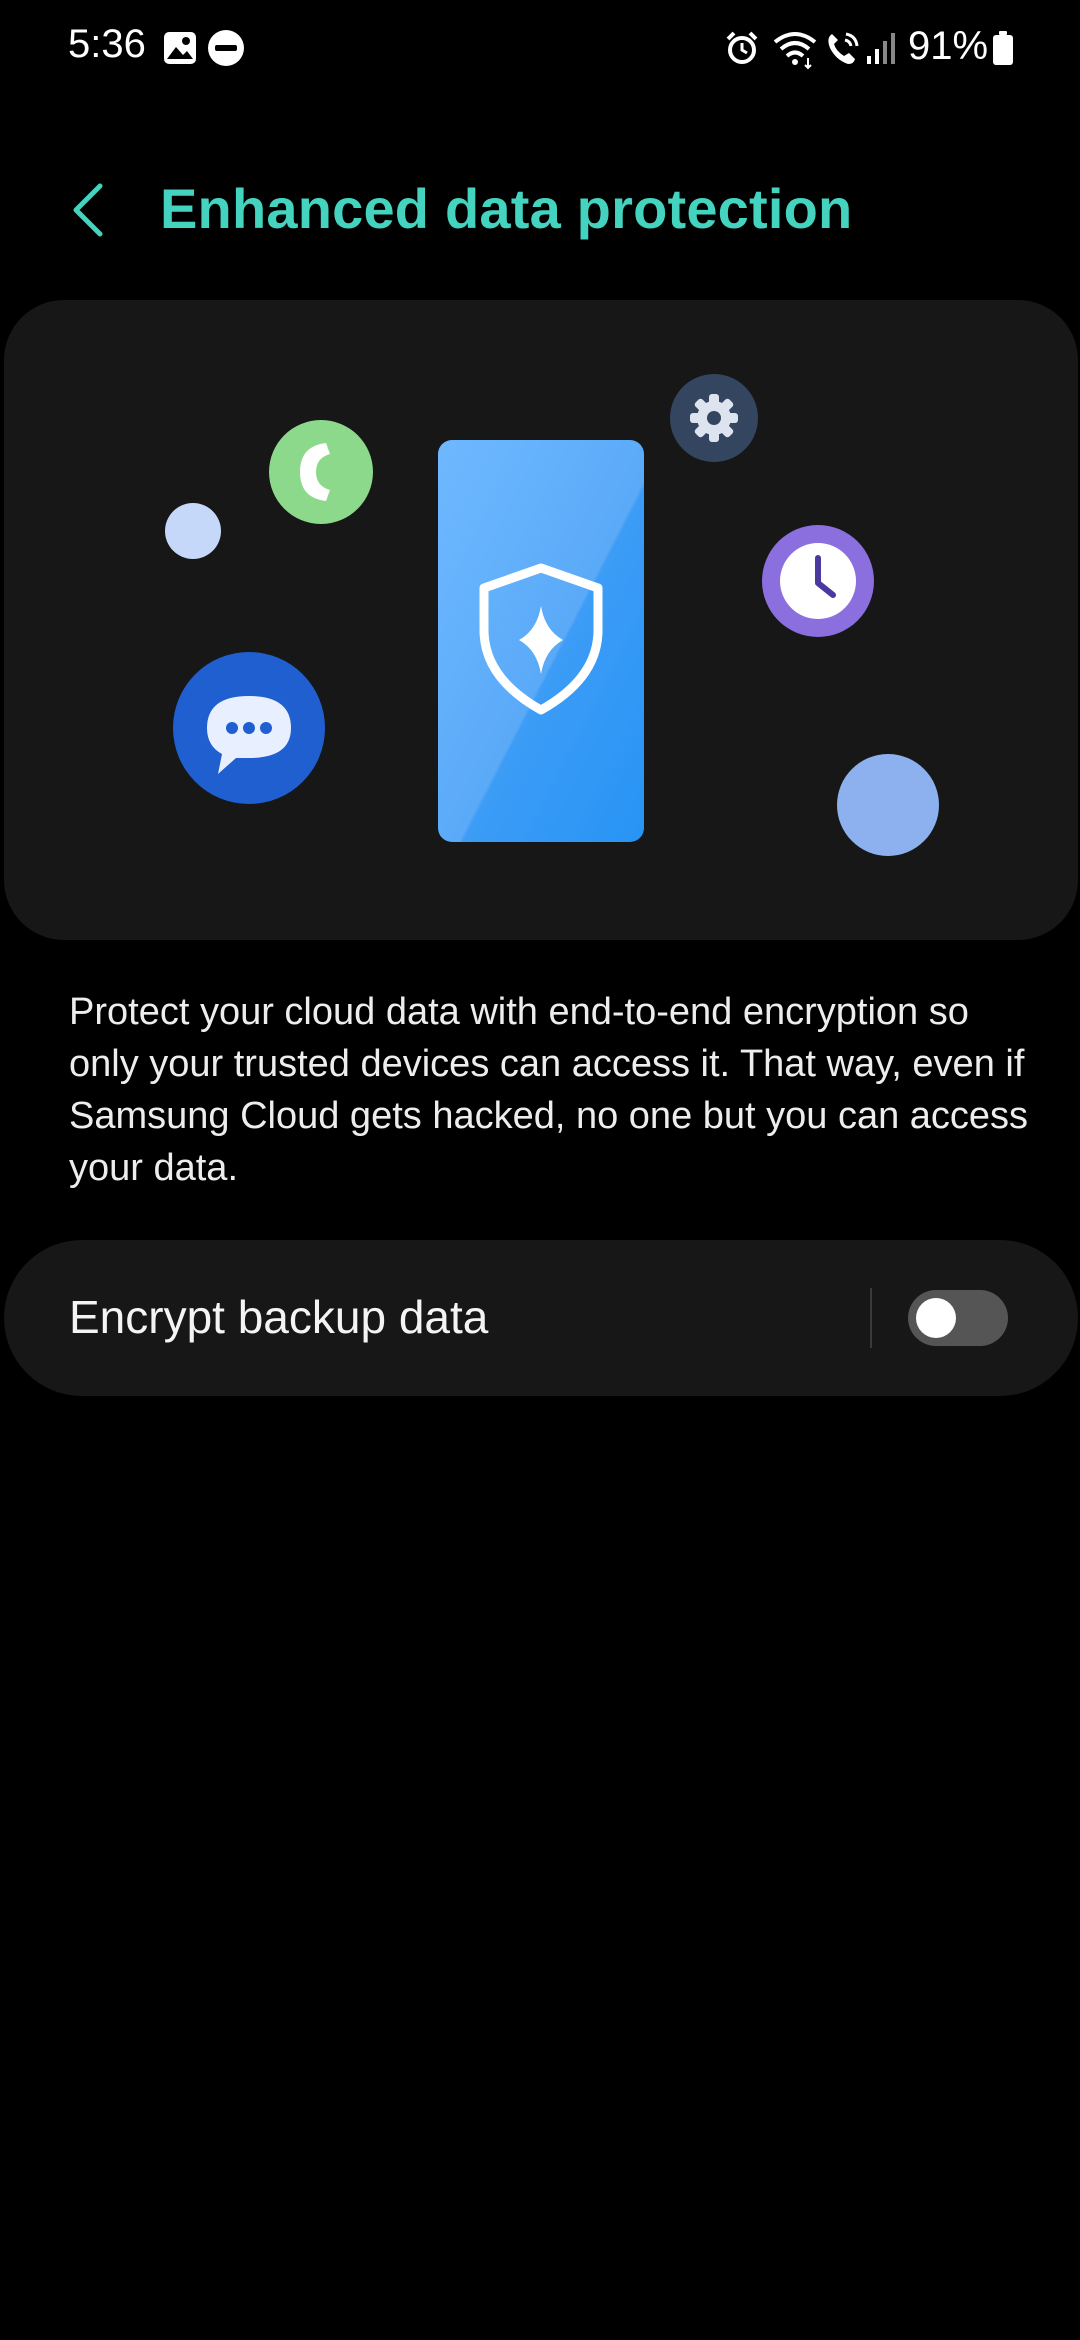  Describe the element at coordinates (279, 1317) in the screenshot. I see `encrypt-backup-label: Encrypt backup data` at that location.